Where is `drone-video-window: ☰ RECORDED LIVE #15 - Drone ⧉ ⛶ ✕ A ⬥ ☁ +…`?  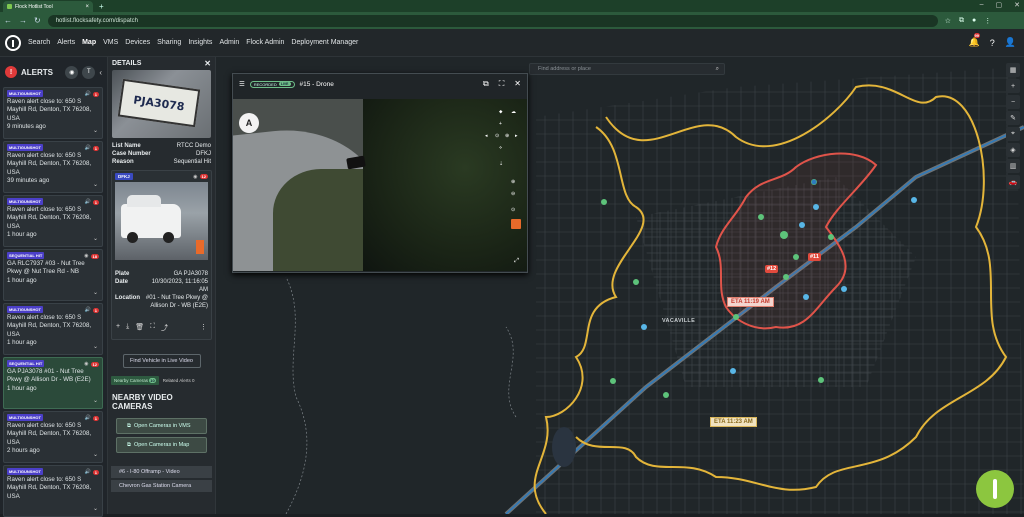
drone-video-window: ☰ RECORDED LIVE #15 - Drone ⧉ ⛶ ✕ A ⬥ ☁ +… is located at coordinates (380, 173).